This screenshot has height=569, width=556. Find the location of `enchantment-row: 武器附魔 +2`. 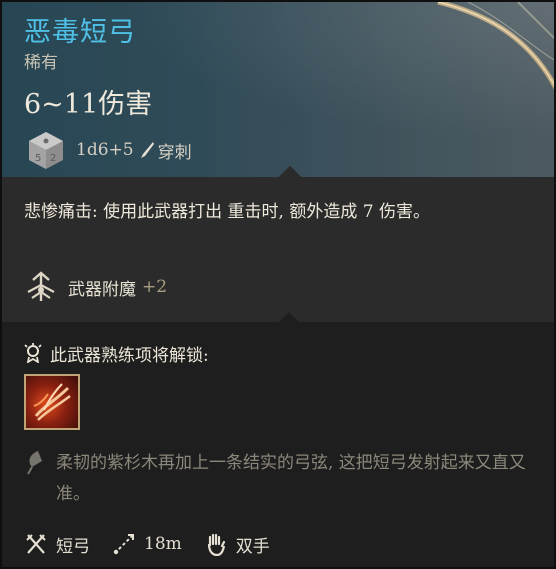

enchantment-row: 武器附魔 +2 is located at coordinates (95, 287).